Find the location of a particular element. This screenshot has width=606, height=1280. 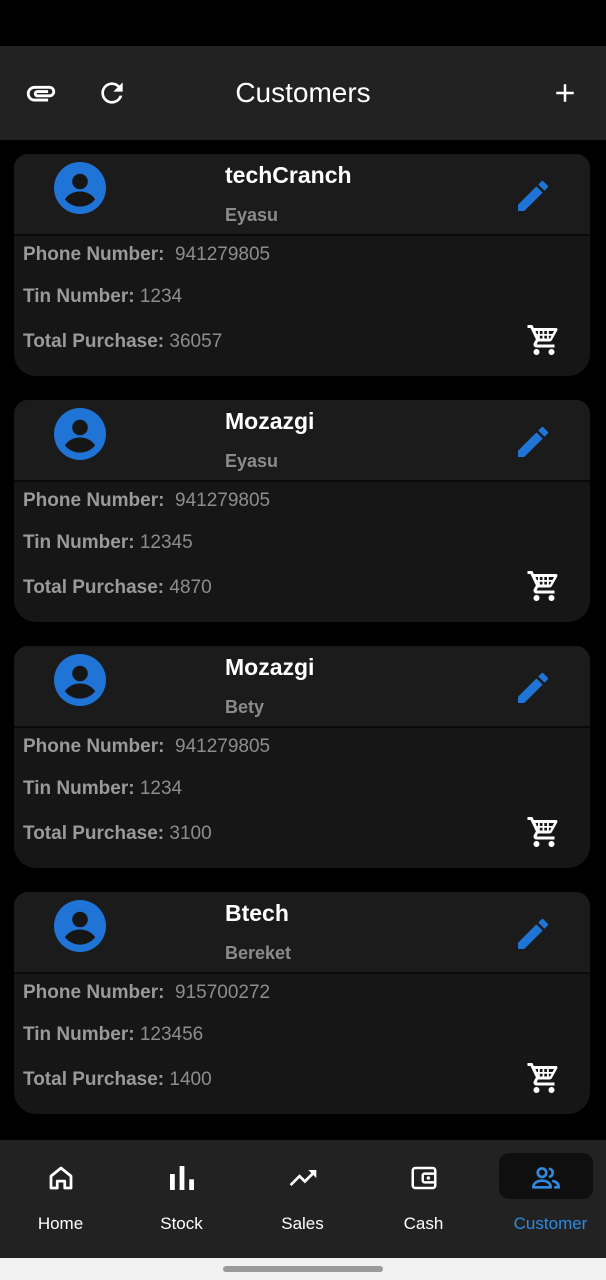

home-icon is located at coordinates (60, 1178).